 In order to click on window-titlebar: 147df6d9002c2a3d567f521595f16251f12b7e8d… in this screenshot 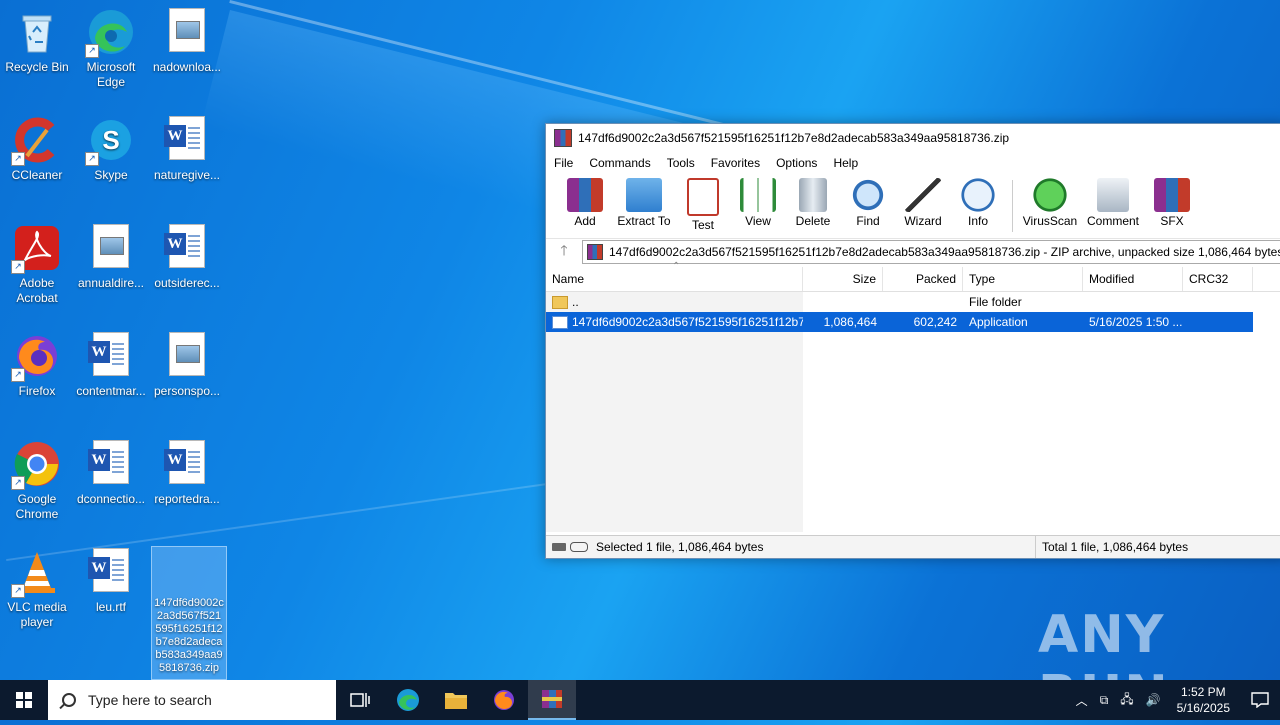, I will do `click(913, 138)`.